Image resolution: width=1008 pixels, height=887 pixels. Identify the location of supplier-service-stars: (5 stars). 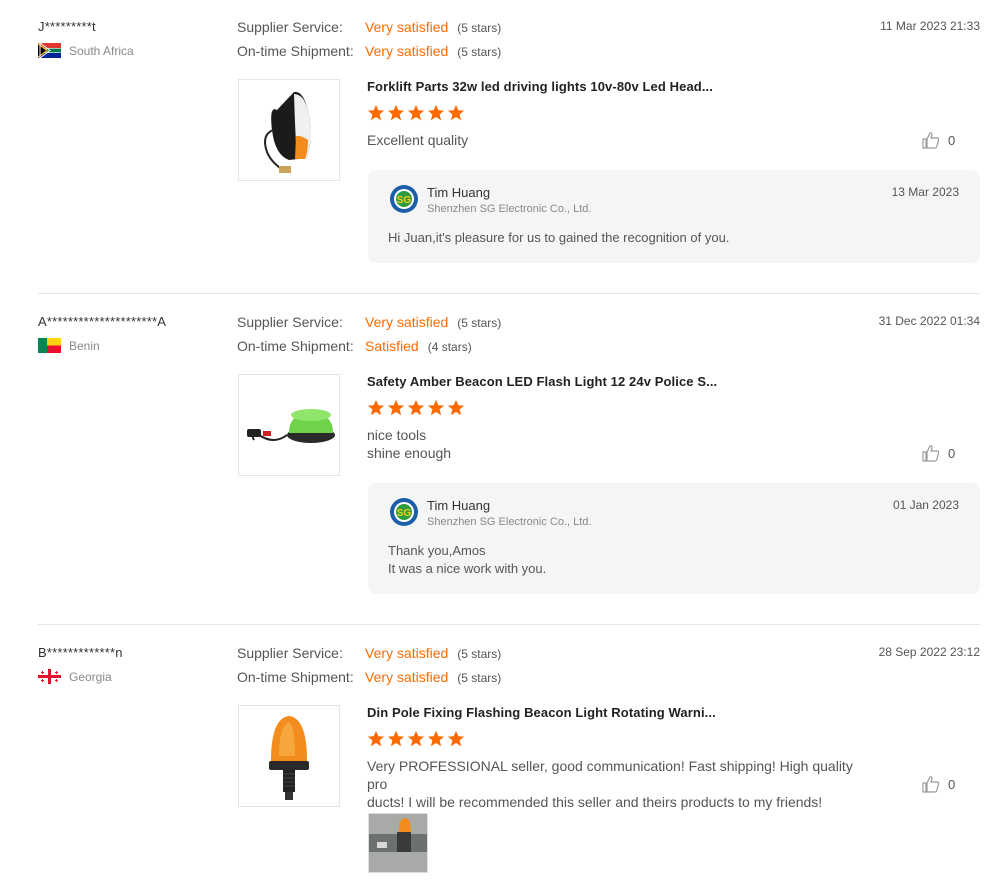
(479, 654).